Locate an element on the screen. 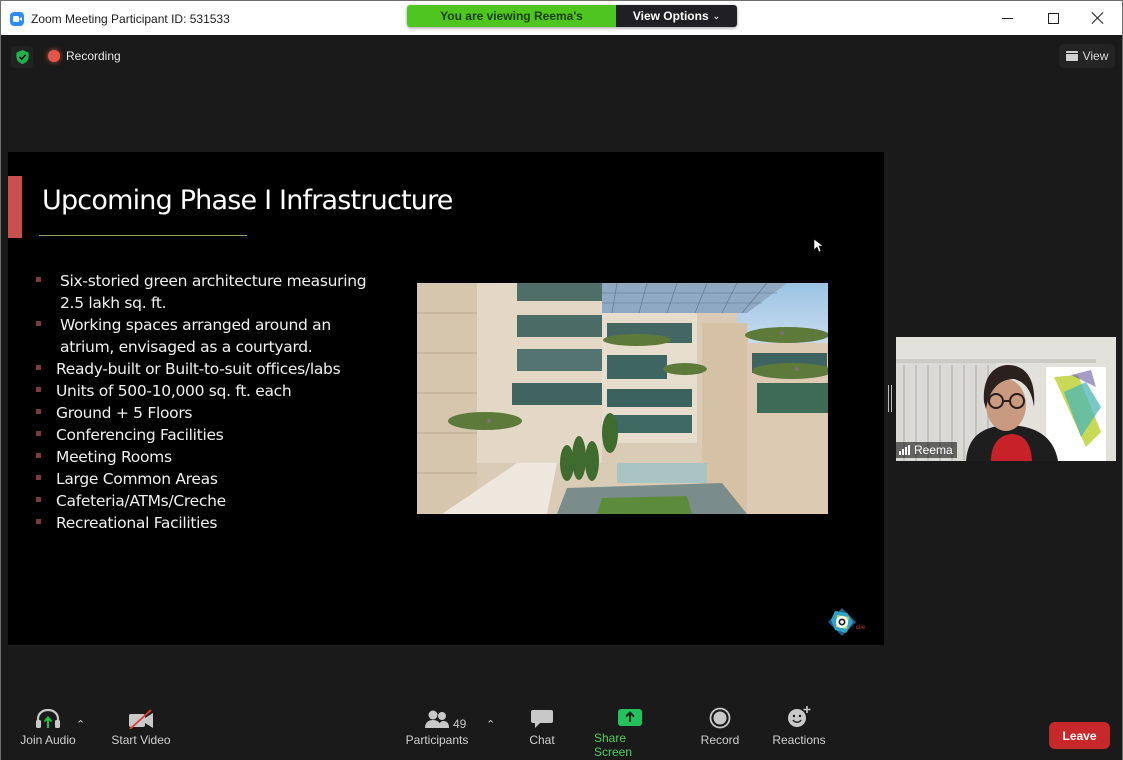  maximize-icon is located at coordinates (1053, 18).